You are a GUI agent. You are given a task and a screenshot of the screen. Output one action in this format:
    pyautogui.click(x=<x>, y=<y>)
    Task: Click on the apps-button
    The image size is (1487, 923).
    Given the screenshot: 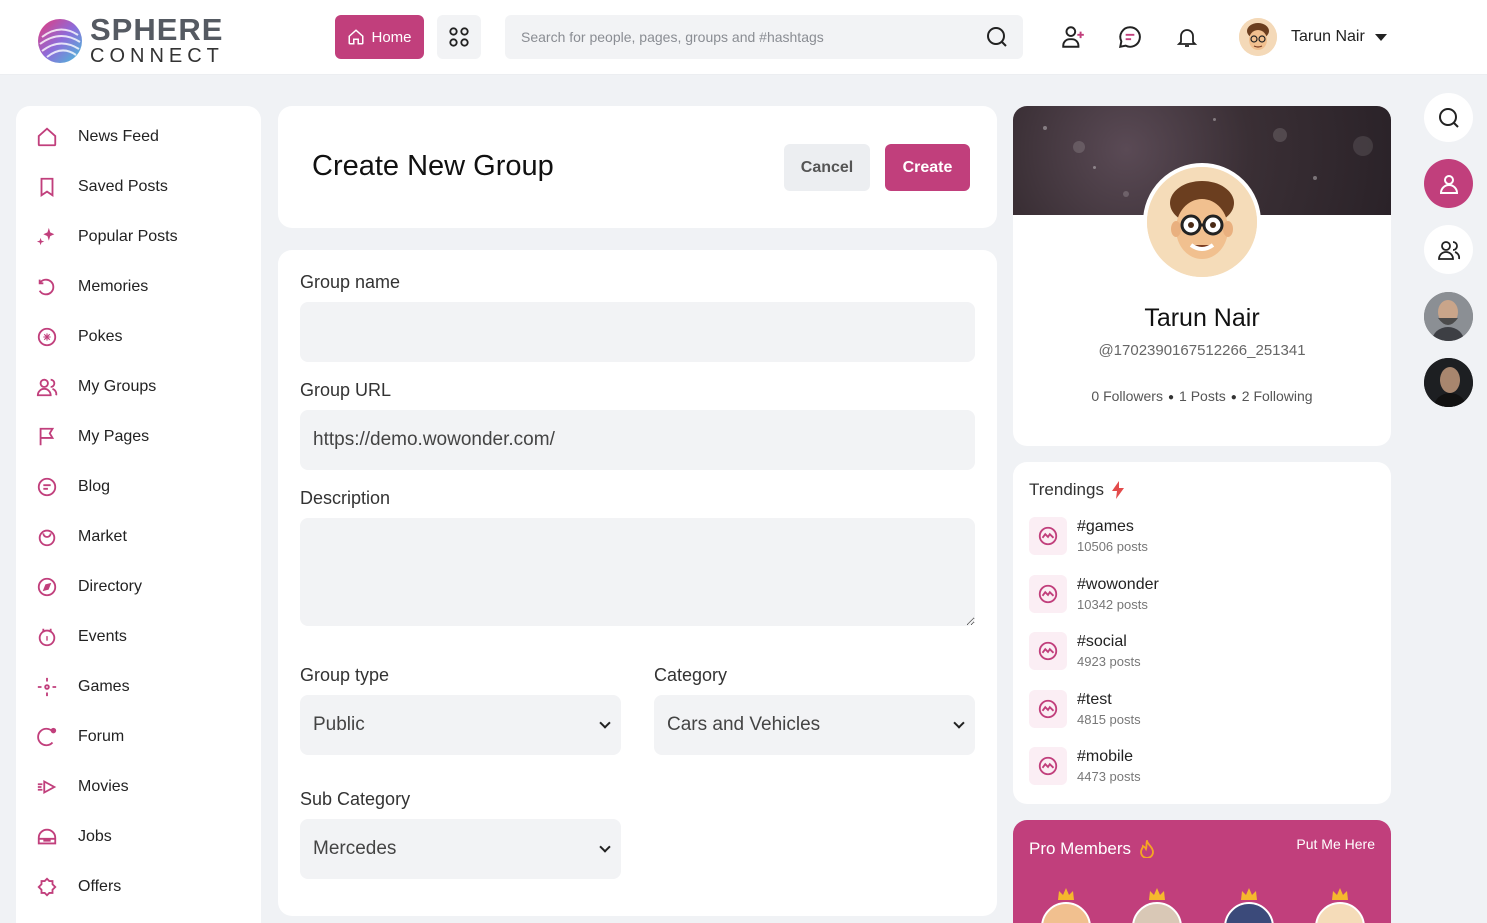 What is the action you would take?
    pyautogui.click(x=459, y=37)
    